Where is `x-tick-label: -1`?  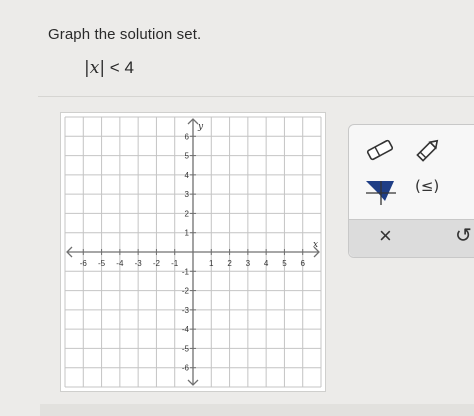
x-tick-label: -1 is located at coordinates (175, 263).